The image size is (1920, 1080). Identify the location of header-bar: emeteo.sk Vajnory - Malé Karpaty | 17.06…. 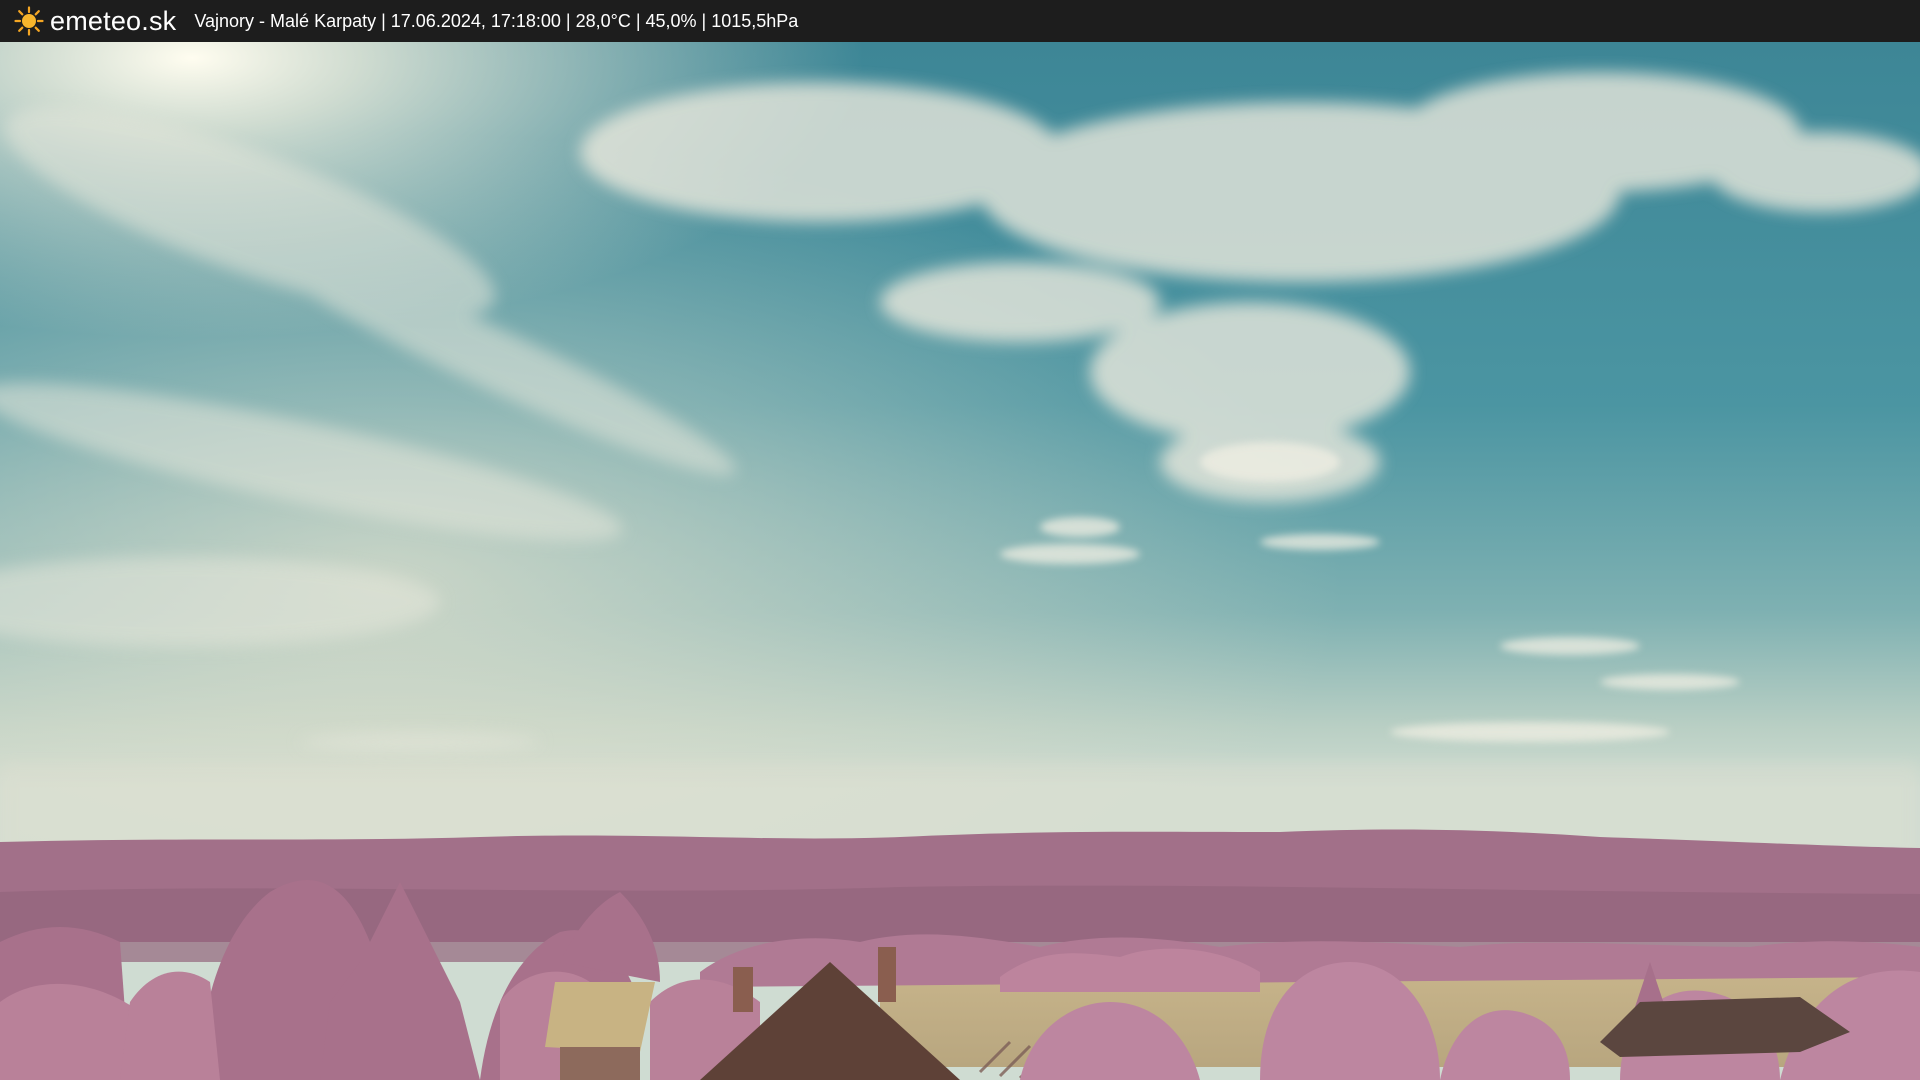
(960, 21).